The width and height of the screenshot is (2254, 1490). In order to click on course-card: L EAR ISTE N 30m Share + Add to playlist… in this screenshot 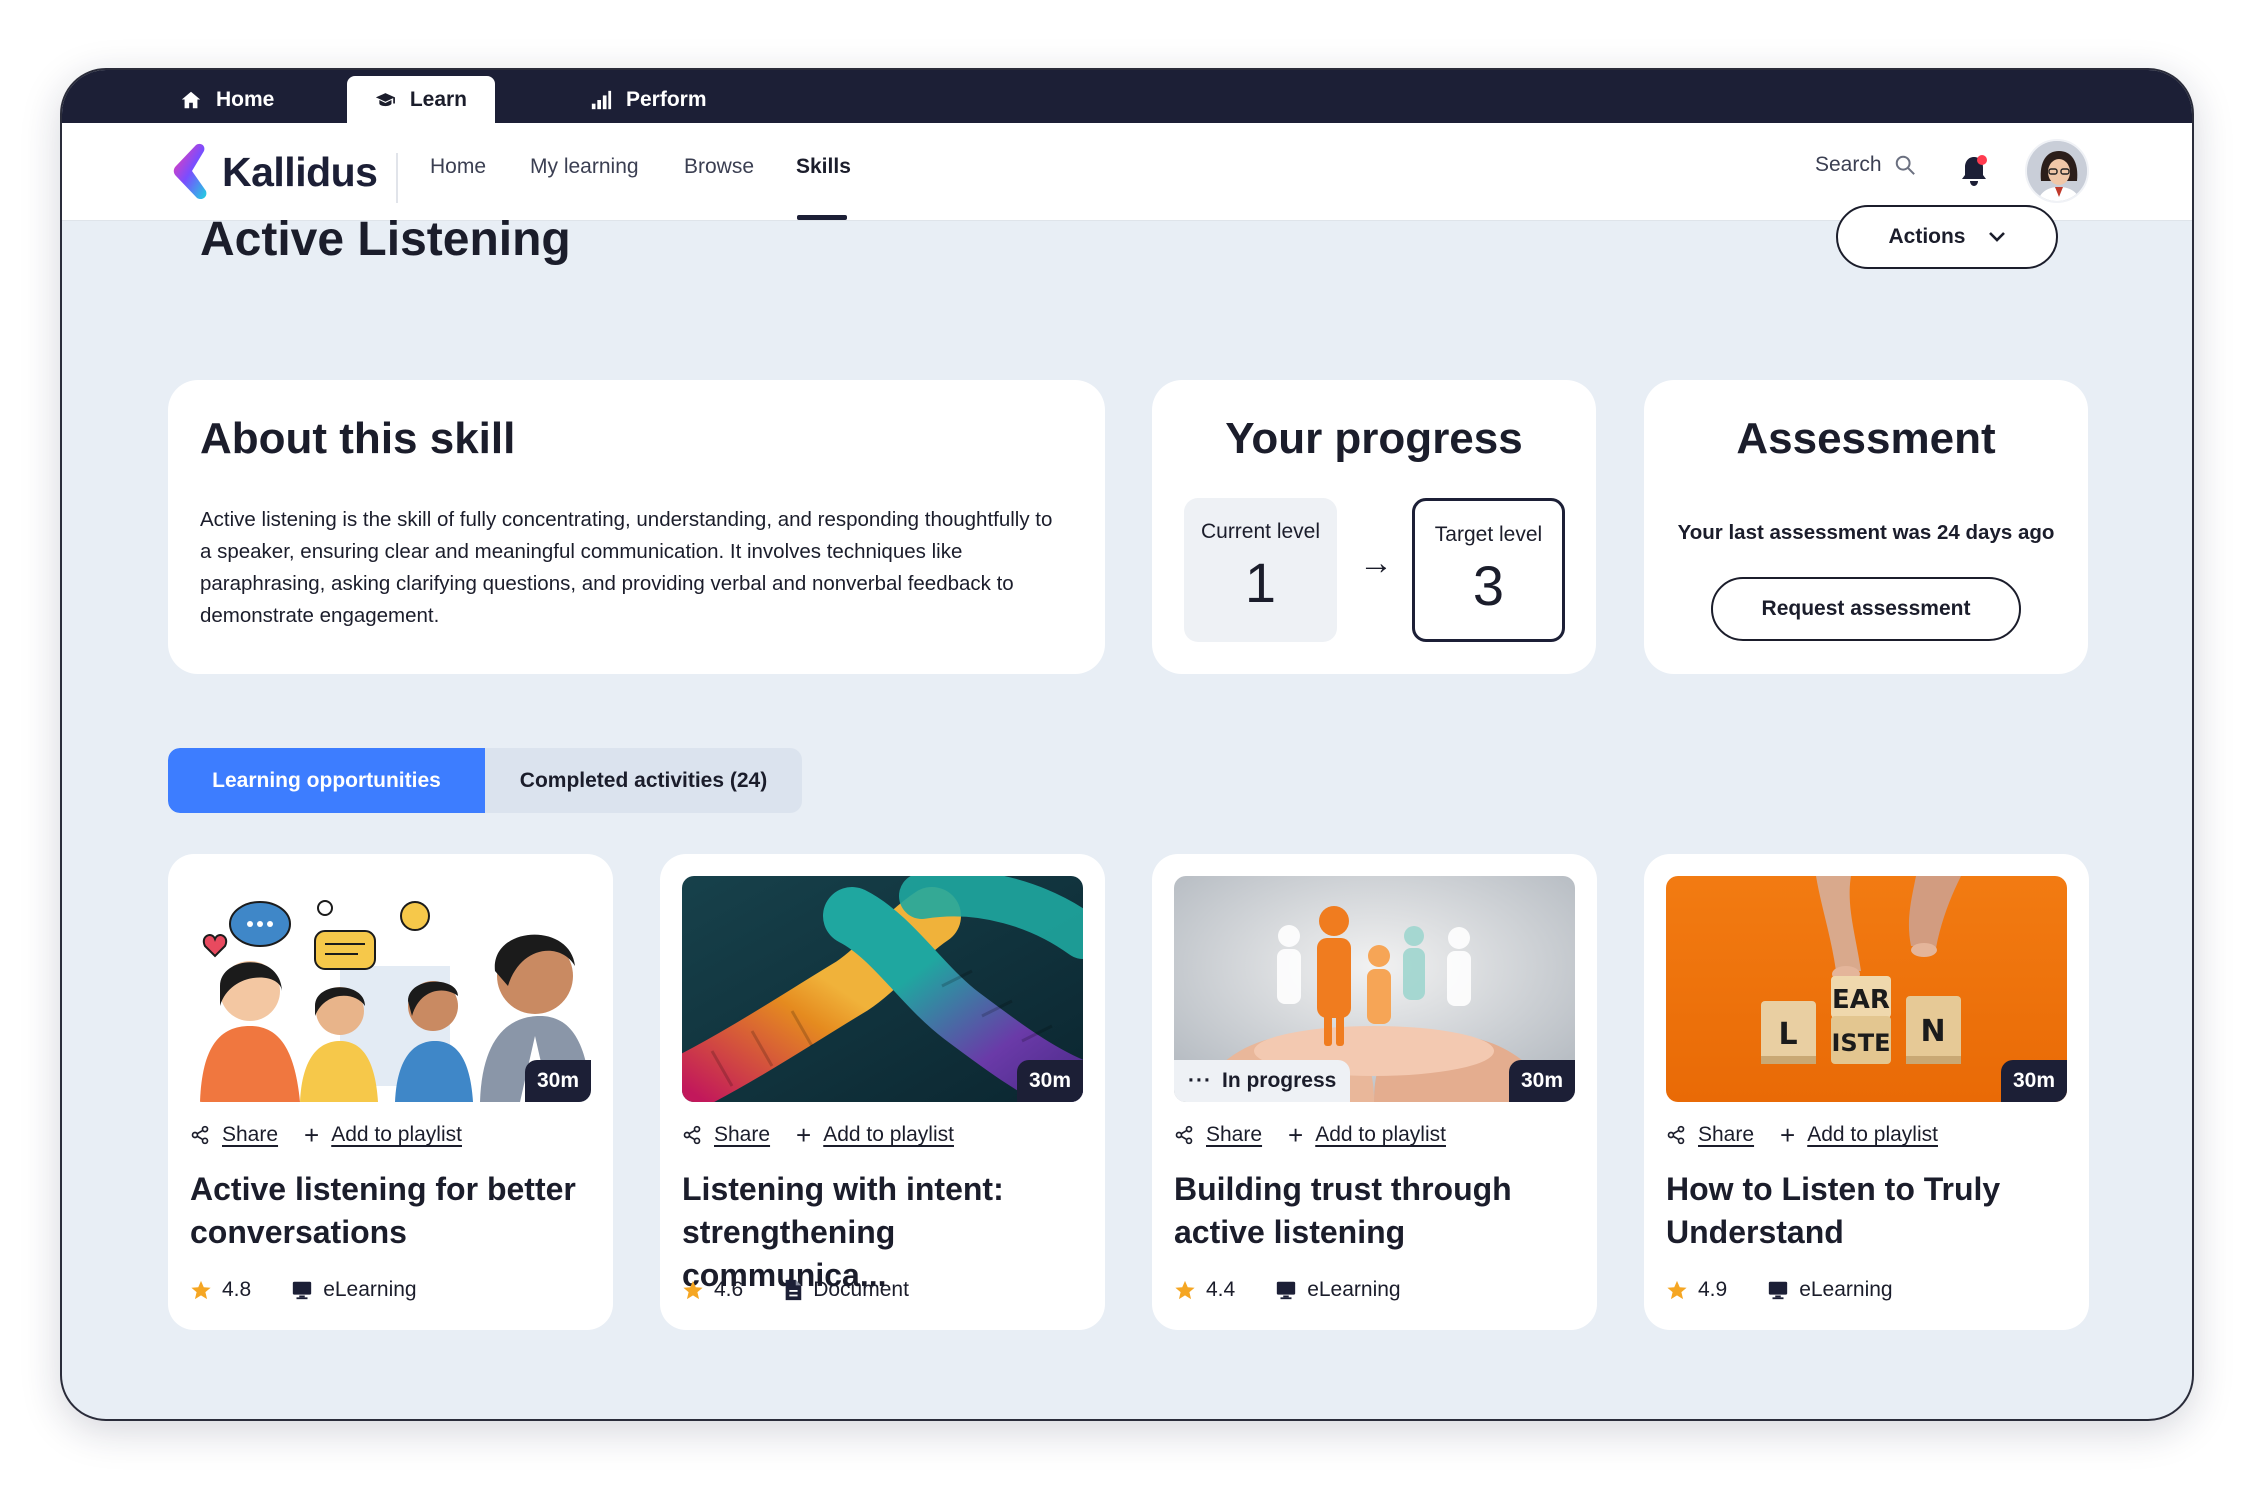, I will do `click(1866, 1092)`.